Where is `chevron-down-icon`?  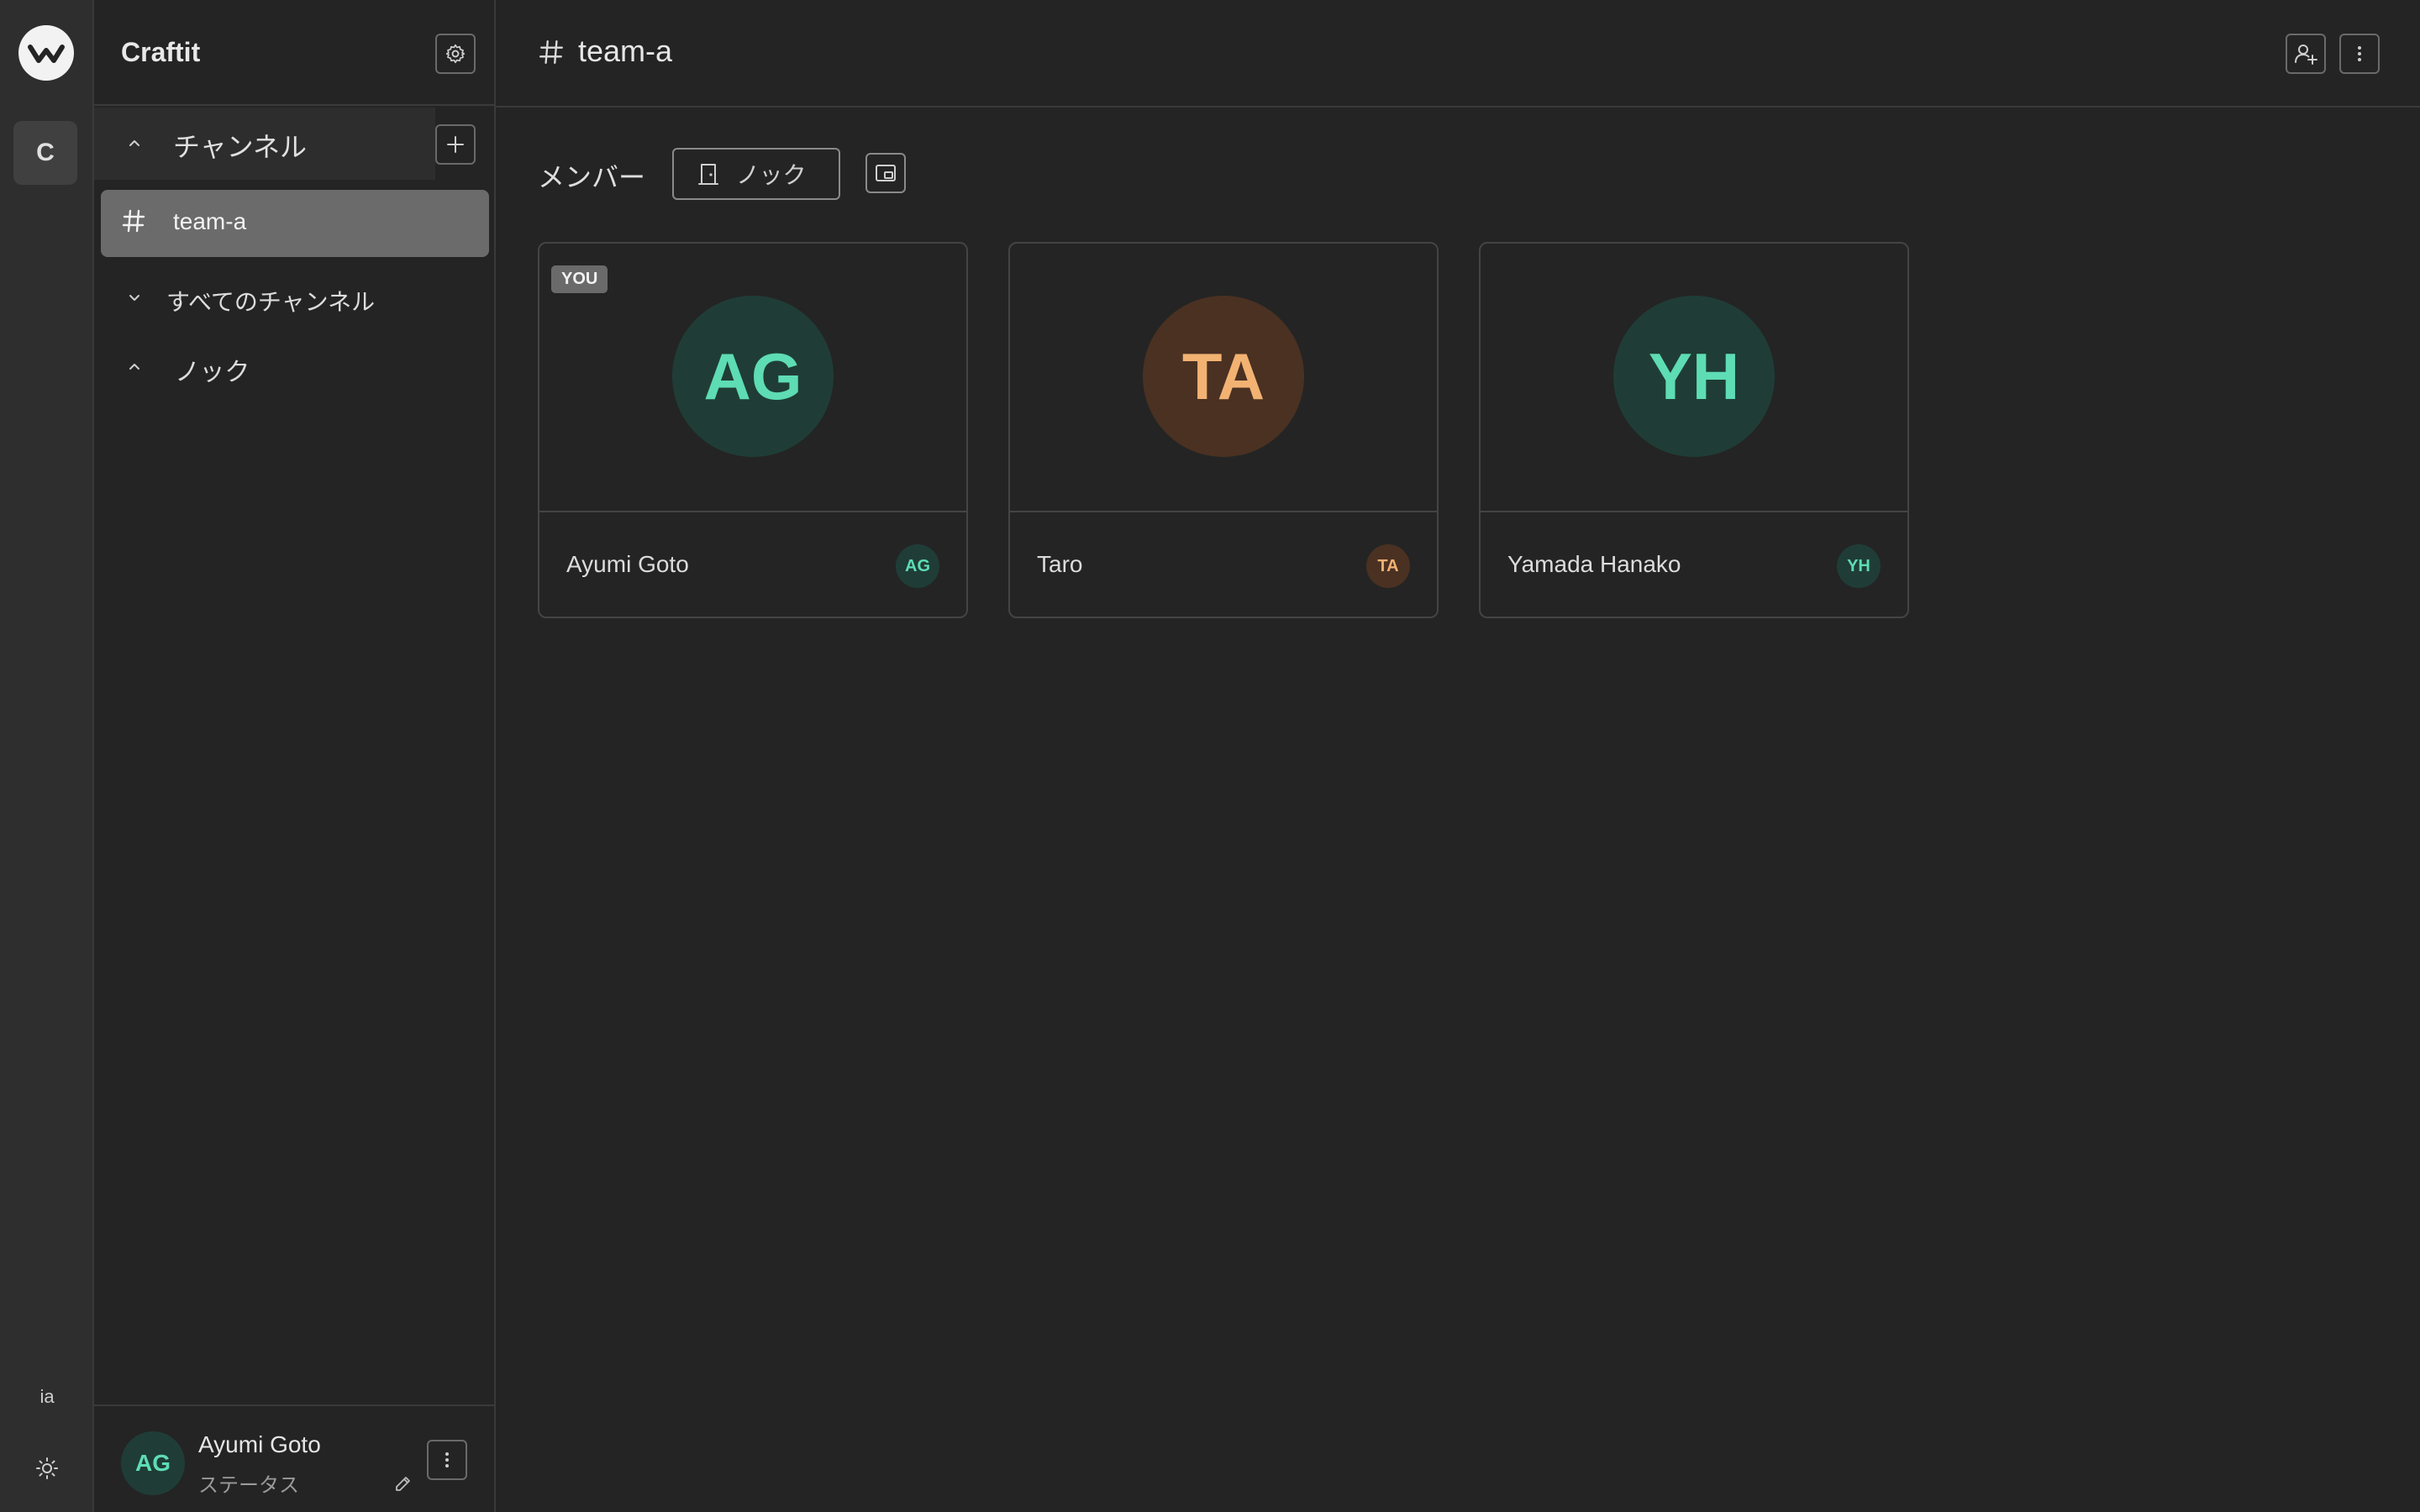
chevron-down-icon is located at coordinates (134, 297).